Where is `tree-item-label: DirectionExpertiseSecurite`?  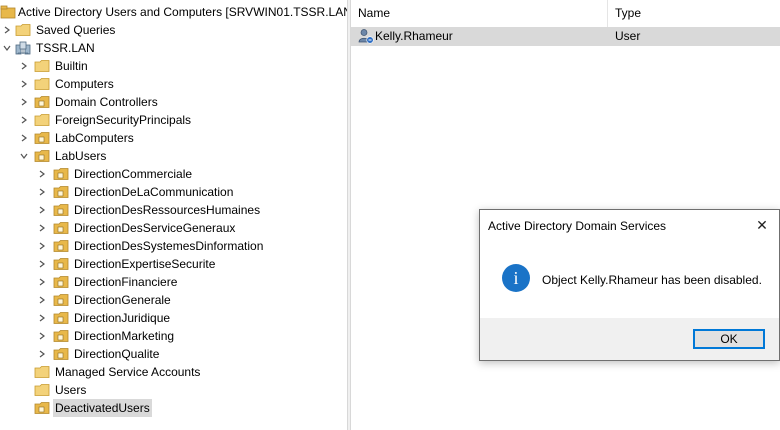
tree-item-label: DirectionExpertiseSecurite is located at coordinates (145, 264).